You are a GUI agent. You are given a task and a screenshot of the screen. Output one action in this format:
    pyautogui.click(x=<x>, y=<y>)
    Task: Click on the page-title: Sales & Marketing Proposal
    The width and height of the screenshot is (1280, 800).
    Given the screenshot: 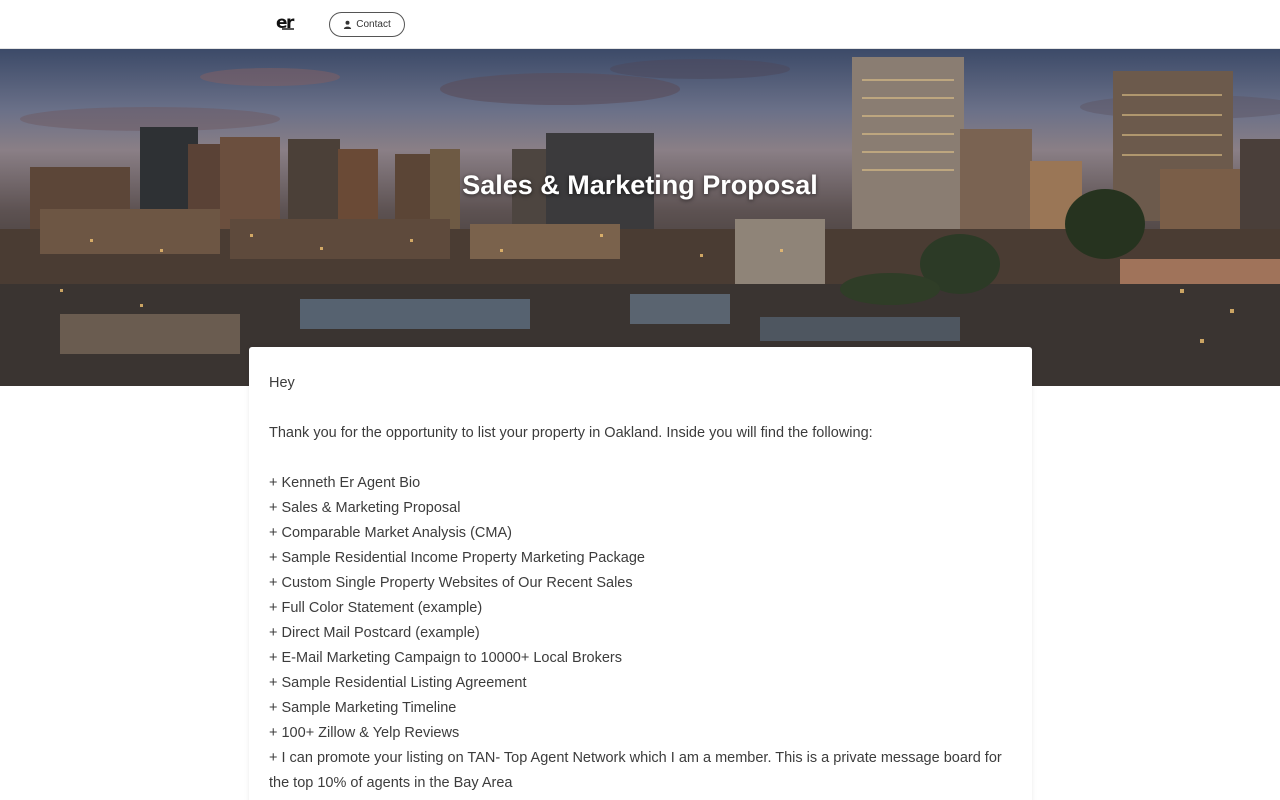 What is the action you would take?
    pyautogui.click(x=640, y=185)
    